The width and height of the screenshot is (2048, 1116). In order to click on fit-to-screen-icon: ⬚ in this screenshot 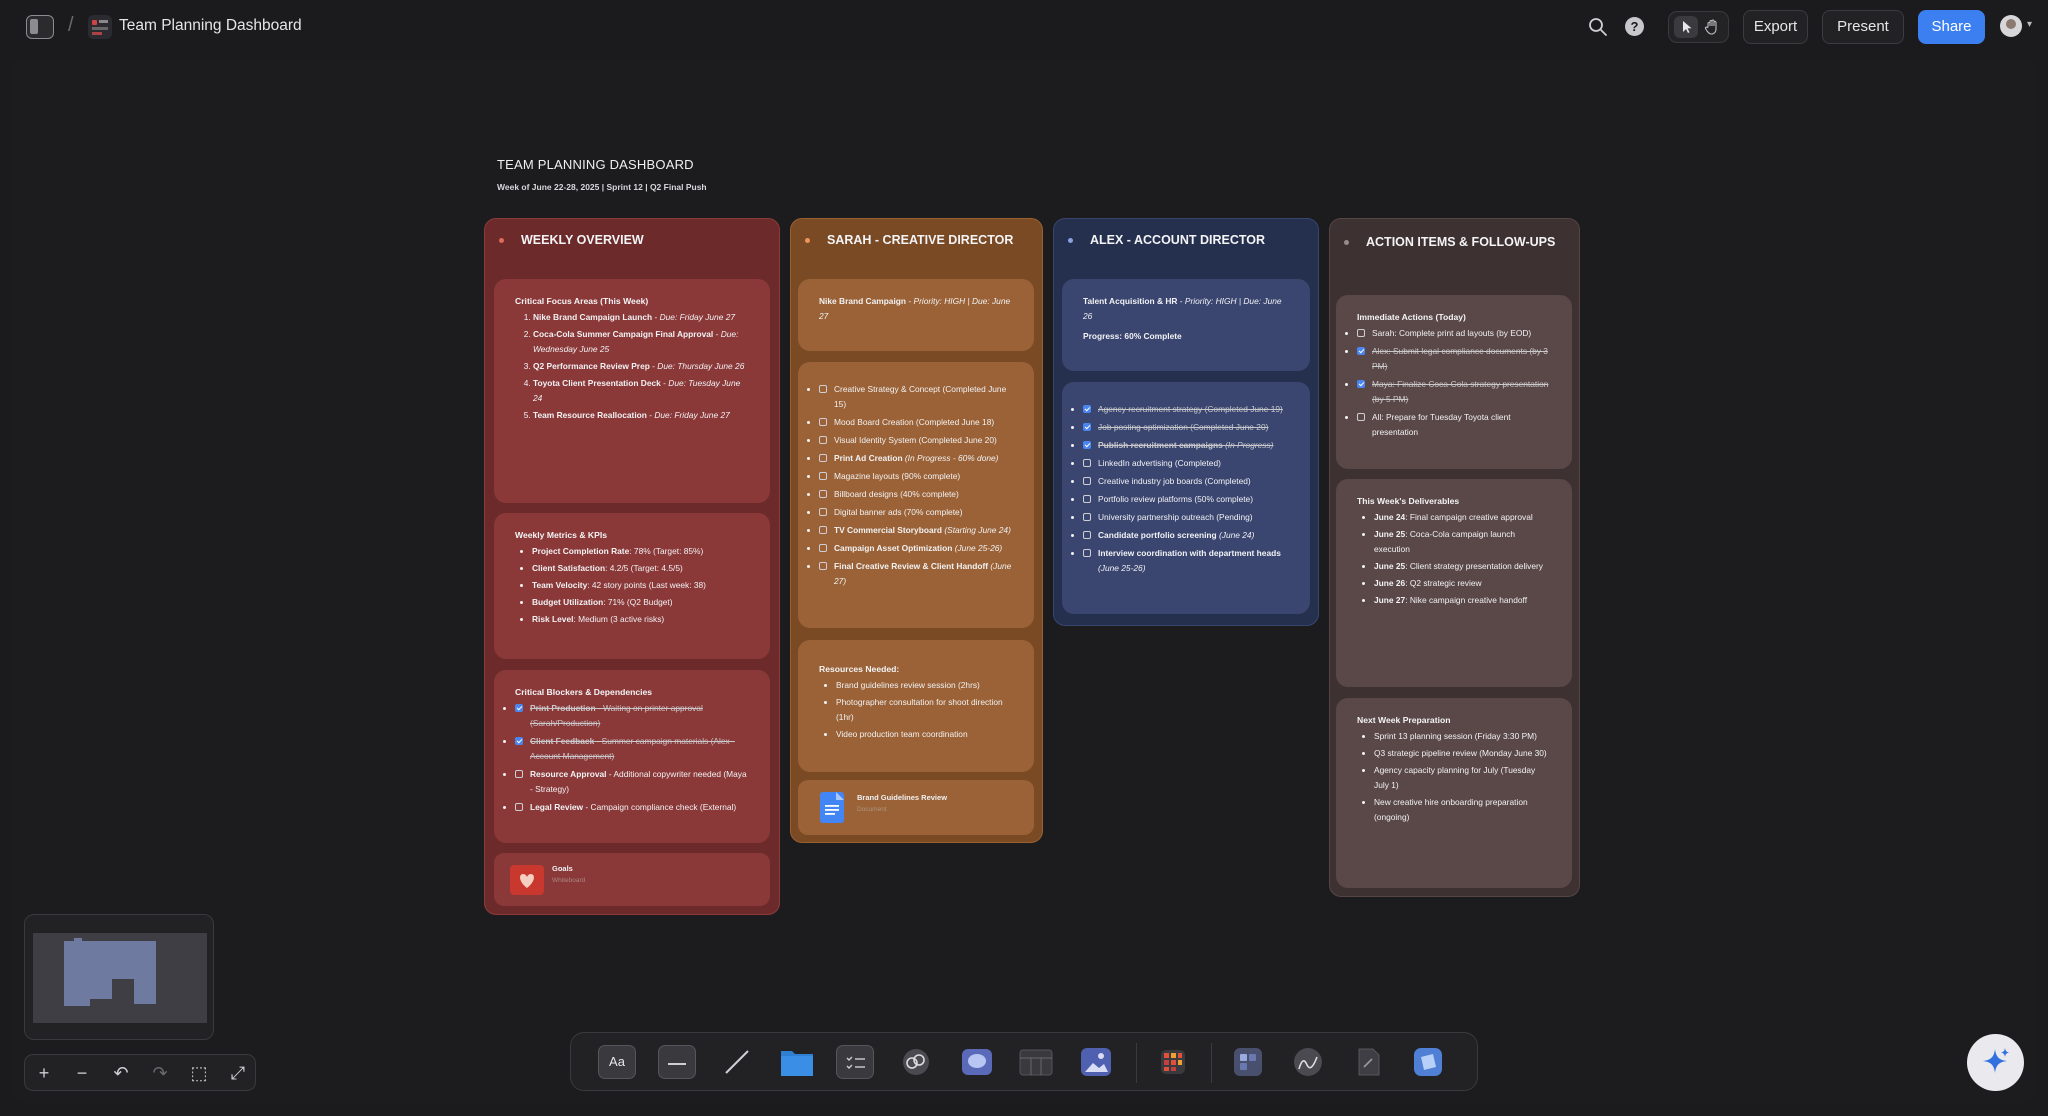, I will do `click(199, 1073)`.